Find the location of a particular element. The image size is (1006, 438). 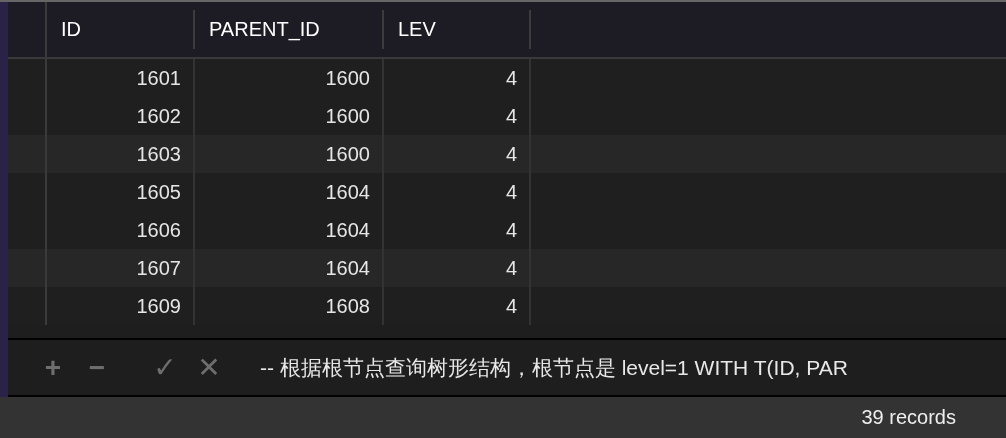

table-cell: 1609 is located at coordinates (121, 306).